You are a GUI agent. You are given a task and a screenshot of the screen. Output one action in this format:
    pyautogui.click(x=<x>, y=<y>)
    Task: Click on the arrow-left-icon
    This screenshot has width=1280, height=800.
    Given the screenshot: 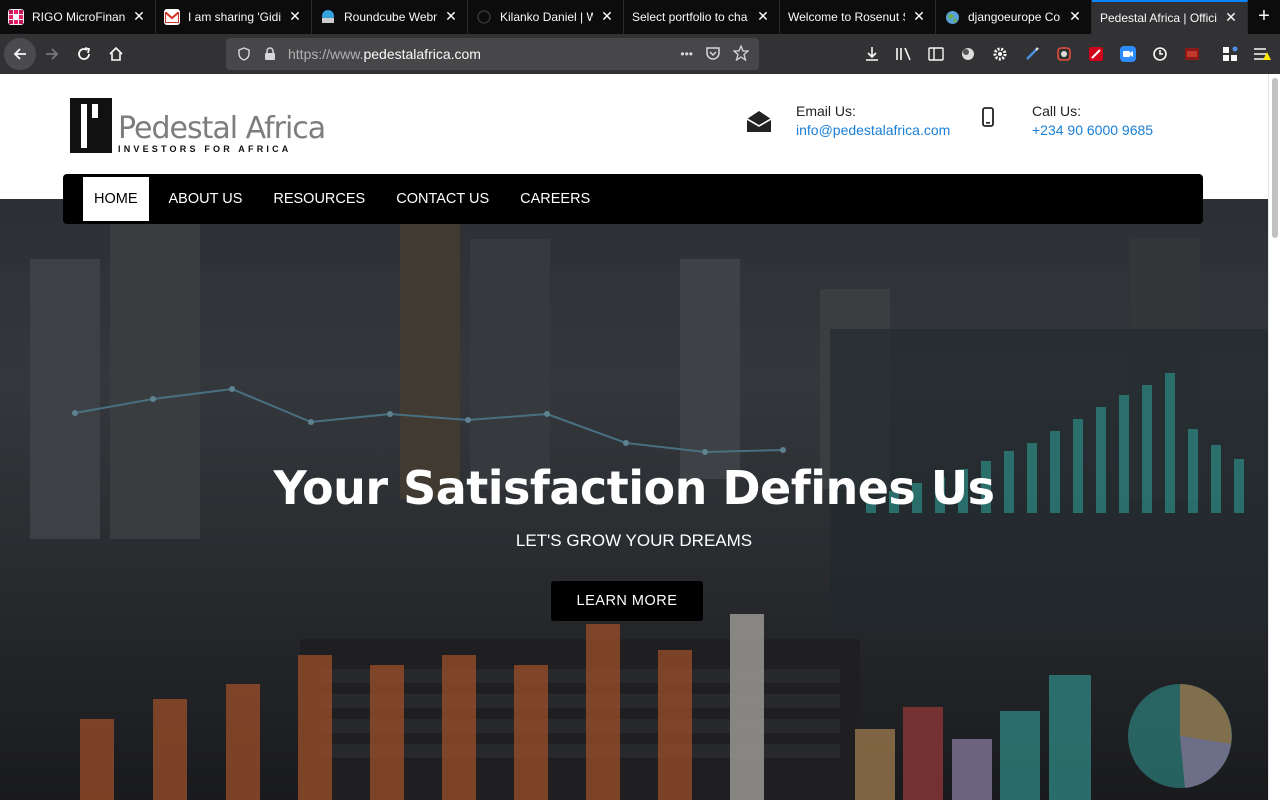 What is the action you would take?
    pyautogui.click(x=19, y=54)
    